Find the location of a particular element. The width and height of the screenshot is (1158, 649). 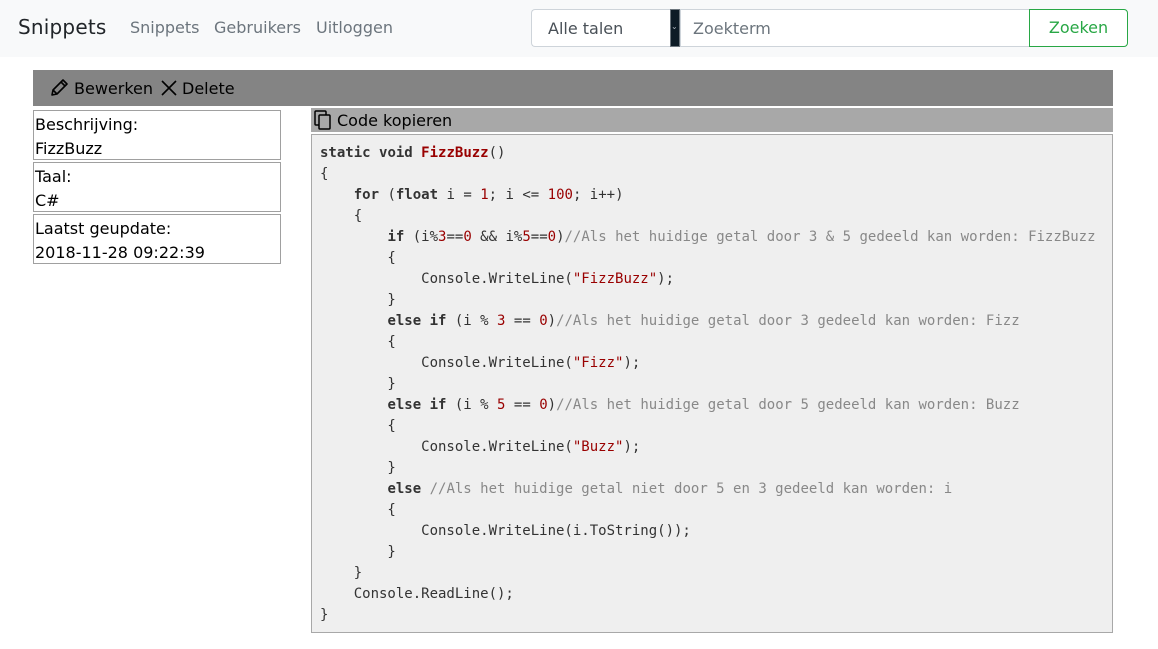

copy-code-label: Code kopieren is located at coordinates (395, 120).